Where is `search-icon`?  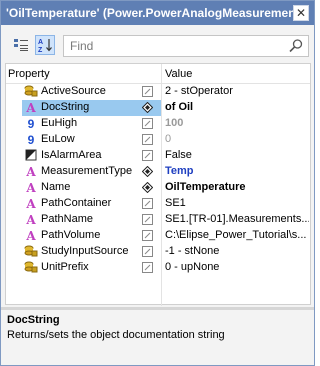
search-icon is located at coordinates (296, 47).